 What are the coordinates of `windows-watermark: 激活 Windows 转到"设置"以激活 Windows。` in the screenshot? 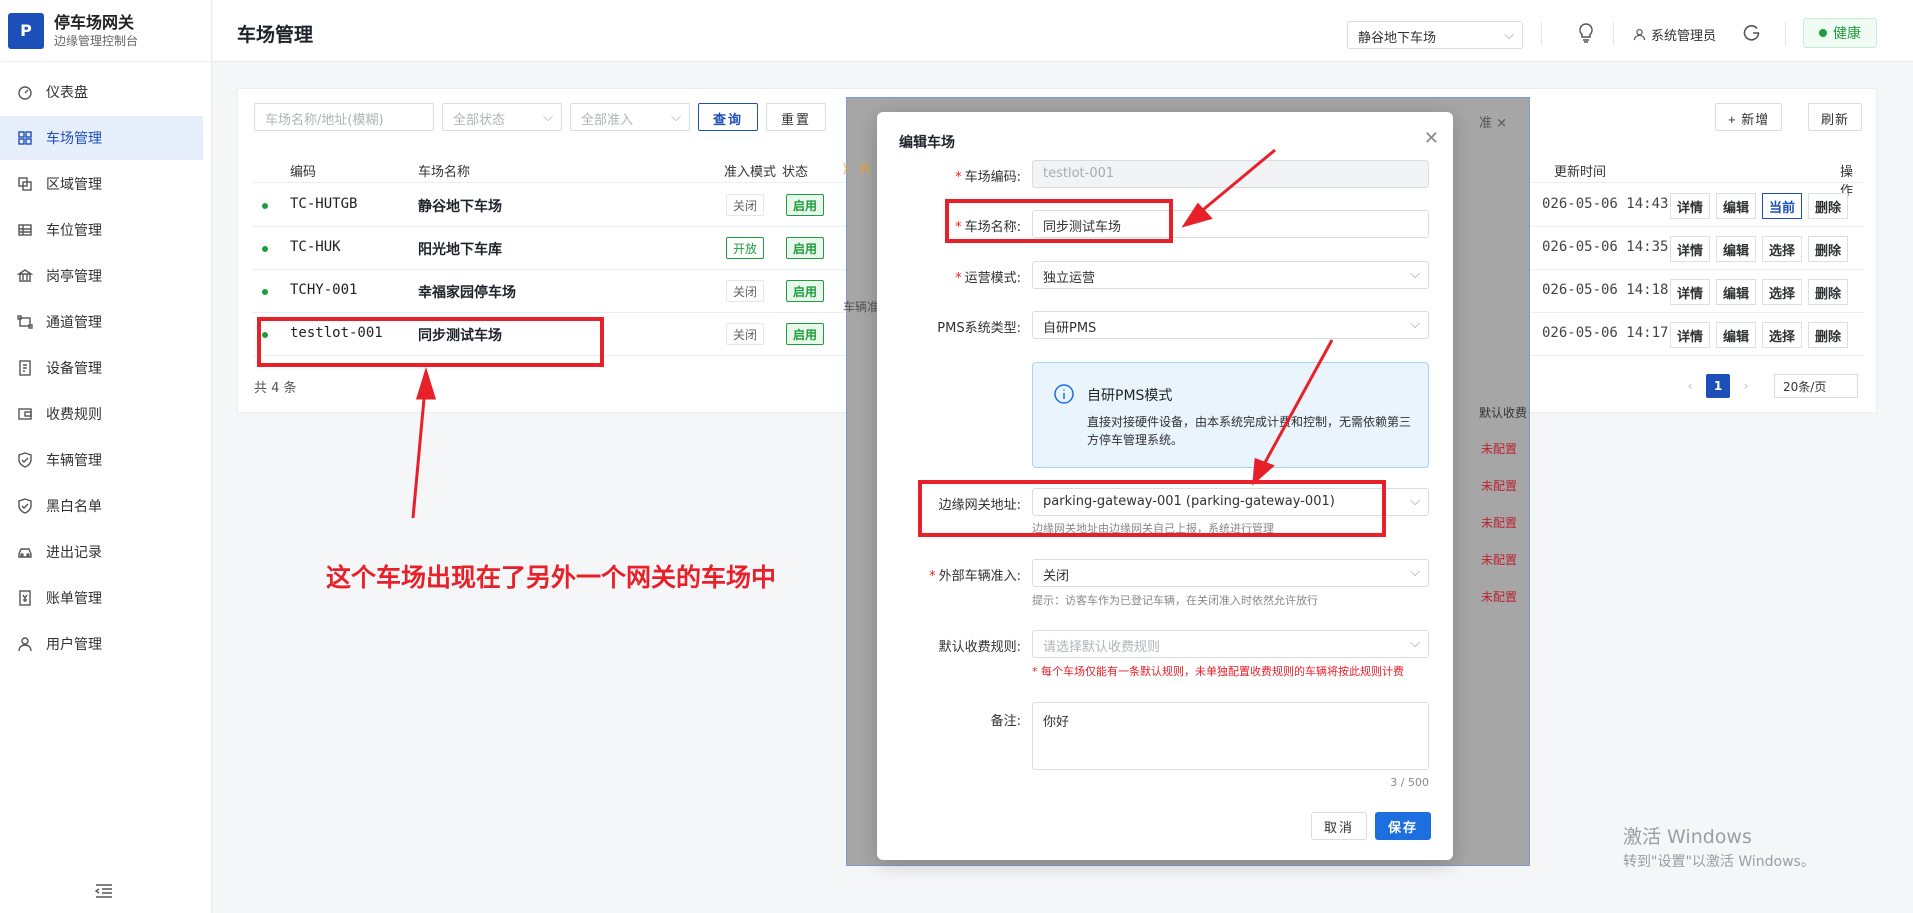 It's located at (1719, 846).